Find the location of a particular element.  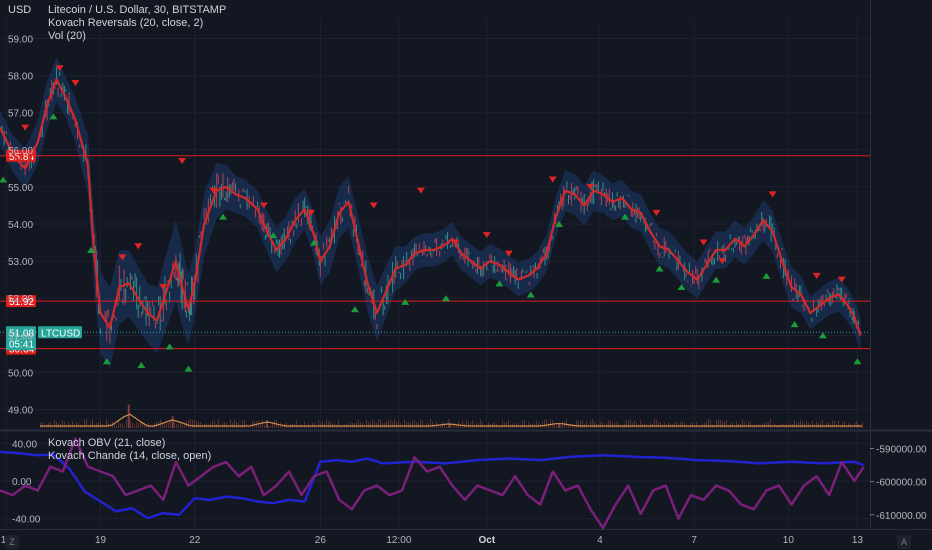

volume-legend: Vol (20) is located at coordinates (137, 36).